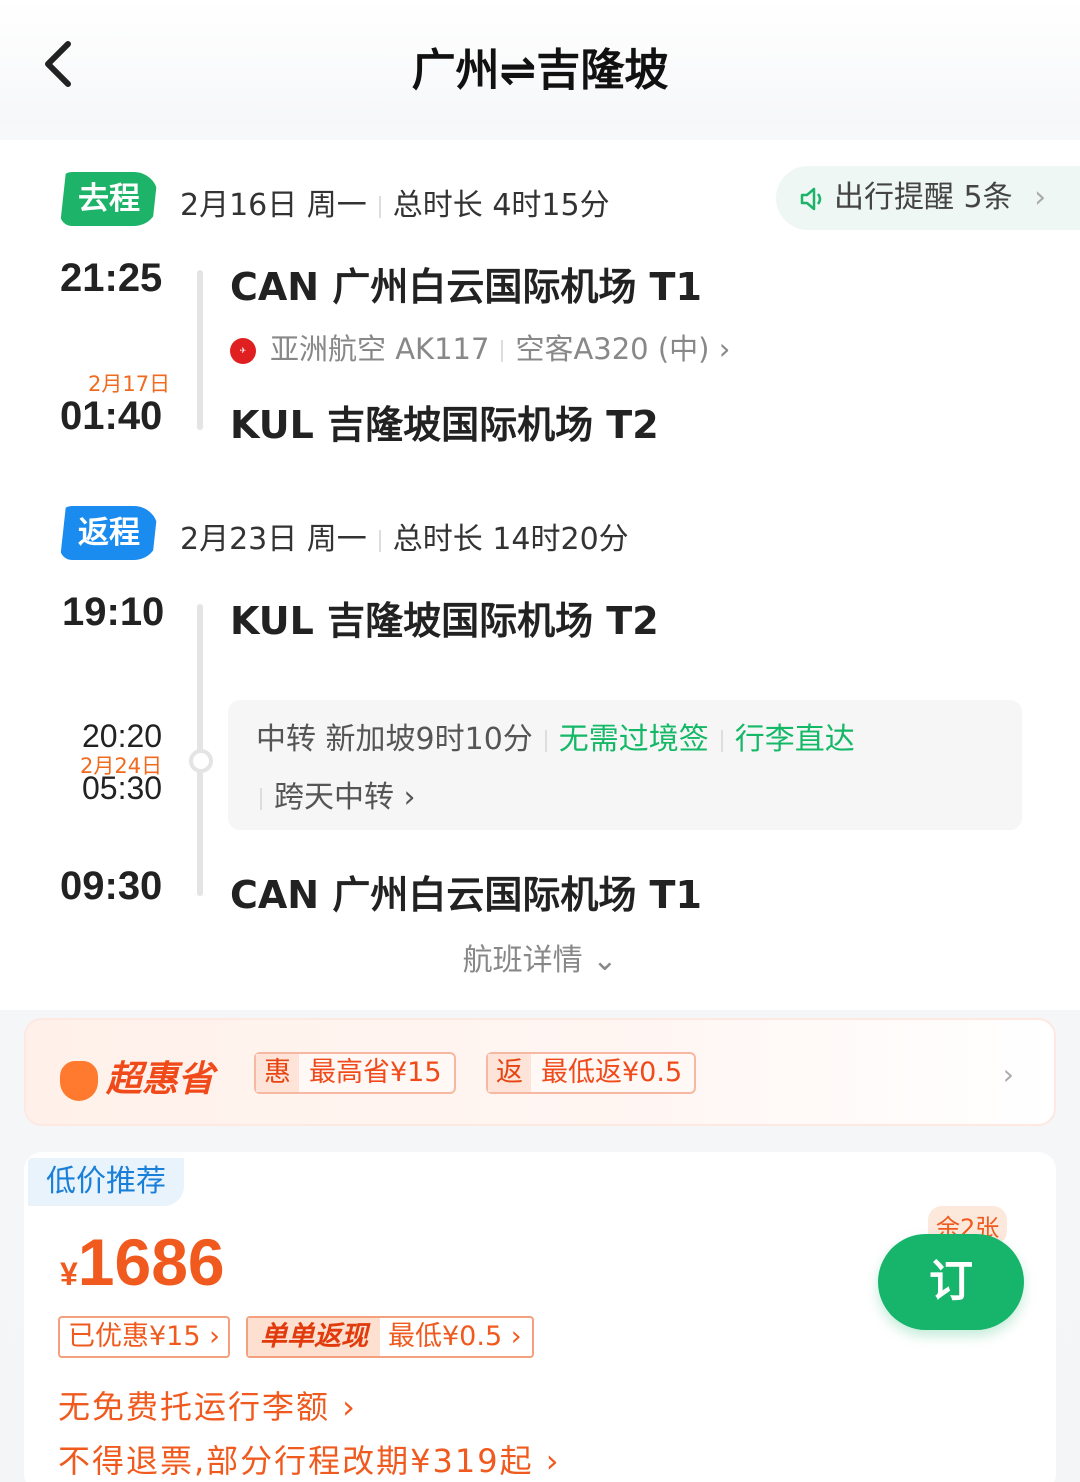  I want to click on recommend-tag: 低价推荐, so click(106, 1182).